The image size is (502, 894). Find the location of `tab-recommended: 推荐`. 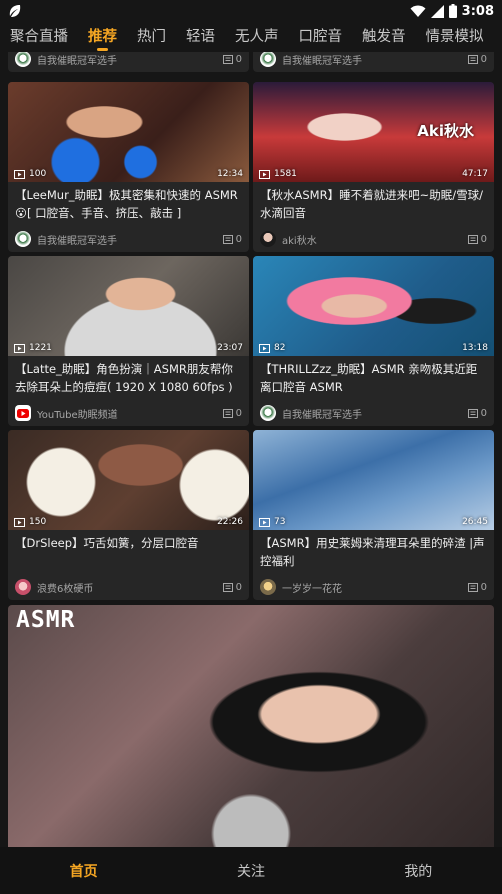

tab-recommended: 推荐 is located at coordinates (102, 37).